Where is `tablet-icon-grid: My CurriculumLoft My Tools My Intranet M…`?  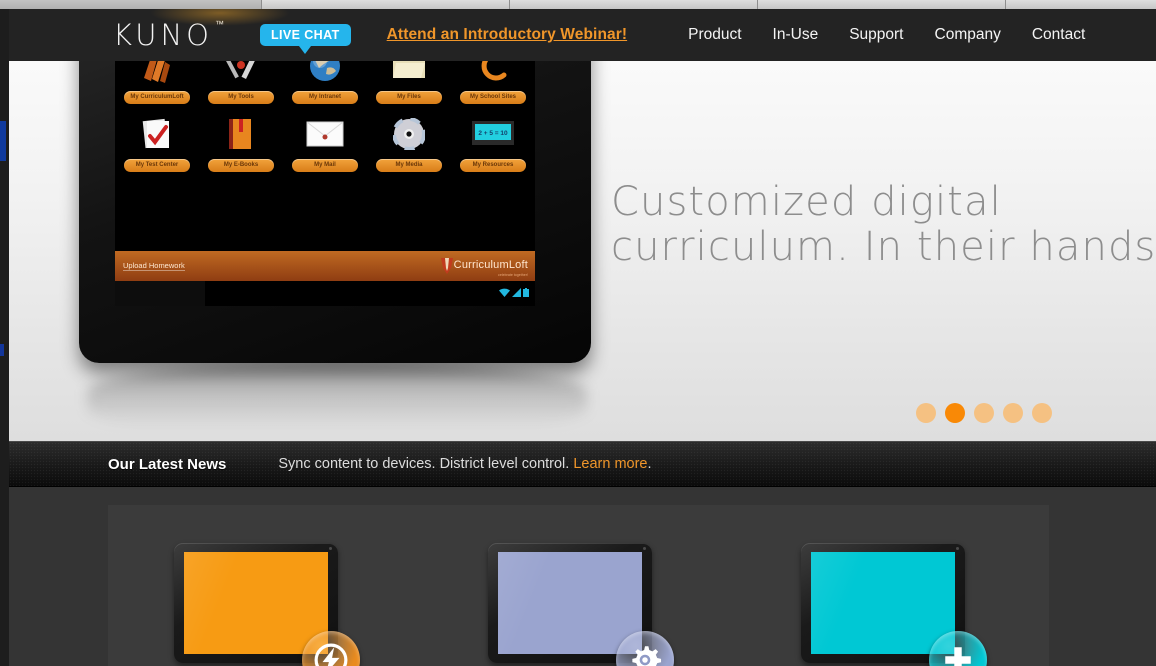 tablet-icon-grid: My CurriculumLoft My Tools My Intranet M… is located at coordinates (325, 120).